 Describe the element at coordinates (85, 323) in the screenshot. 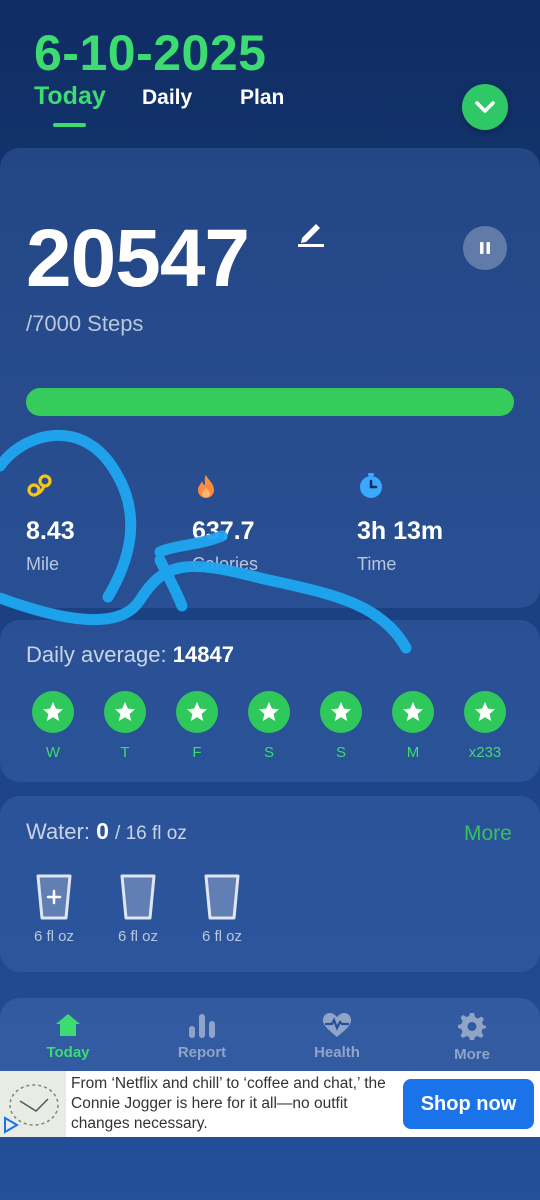

I see `steps-goal: /7000 Steps` at that location.